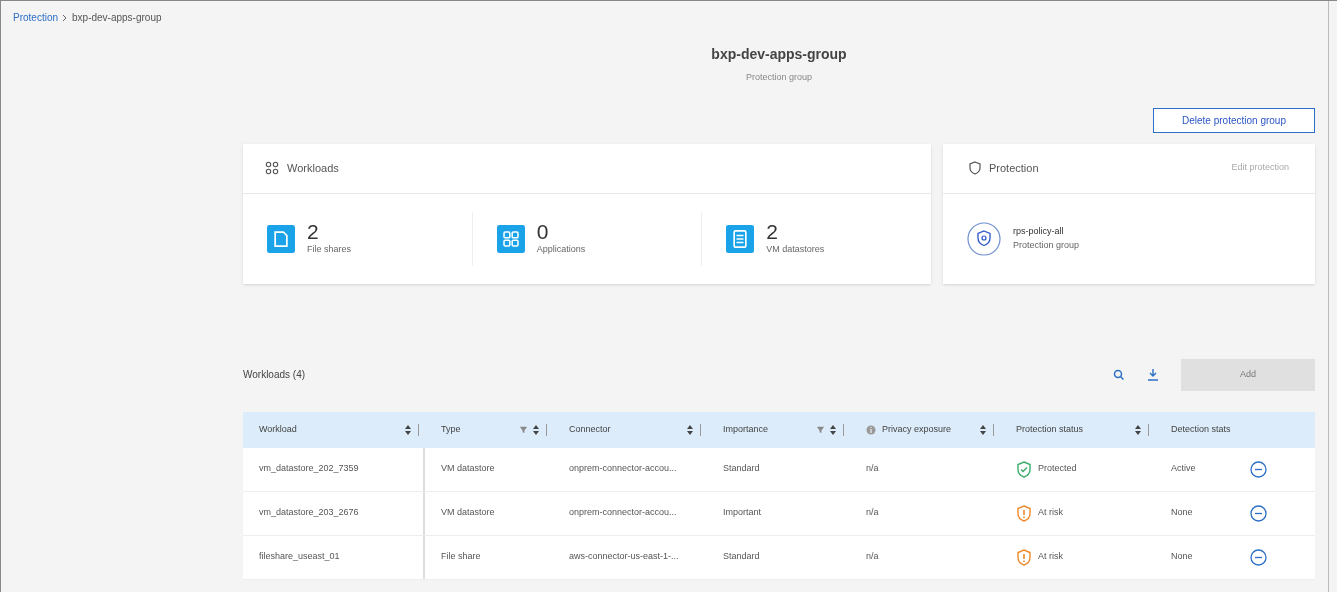  Describe the element at coordinates (975, 168) in the screenshot. I see `shield-icon` at that location.